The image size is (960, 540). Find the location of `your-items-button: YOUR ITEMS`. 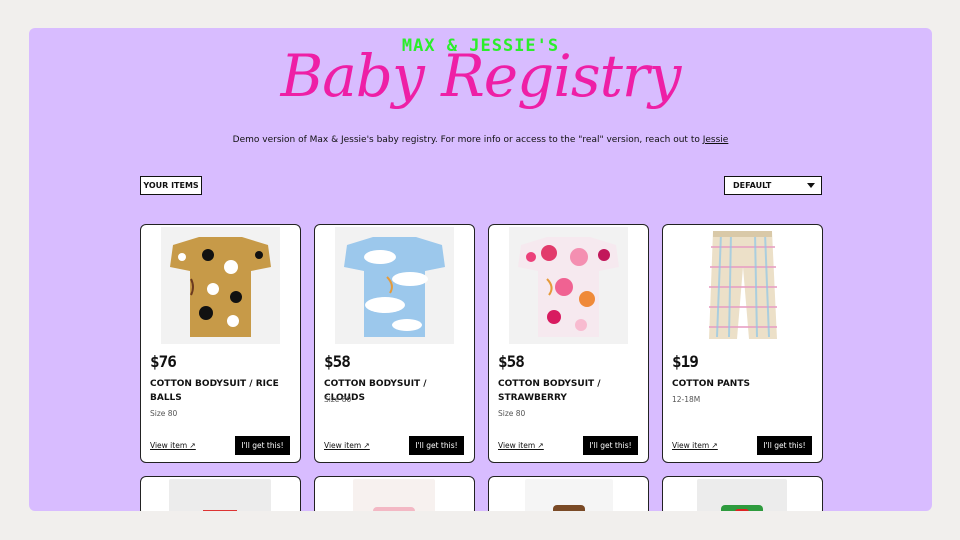

your-items-button: YOUR ITEMS is located at coordinates (171, 185).